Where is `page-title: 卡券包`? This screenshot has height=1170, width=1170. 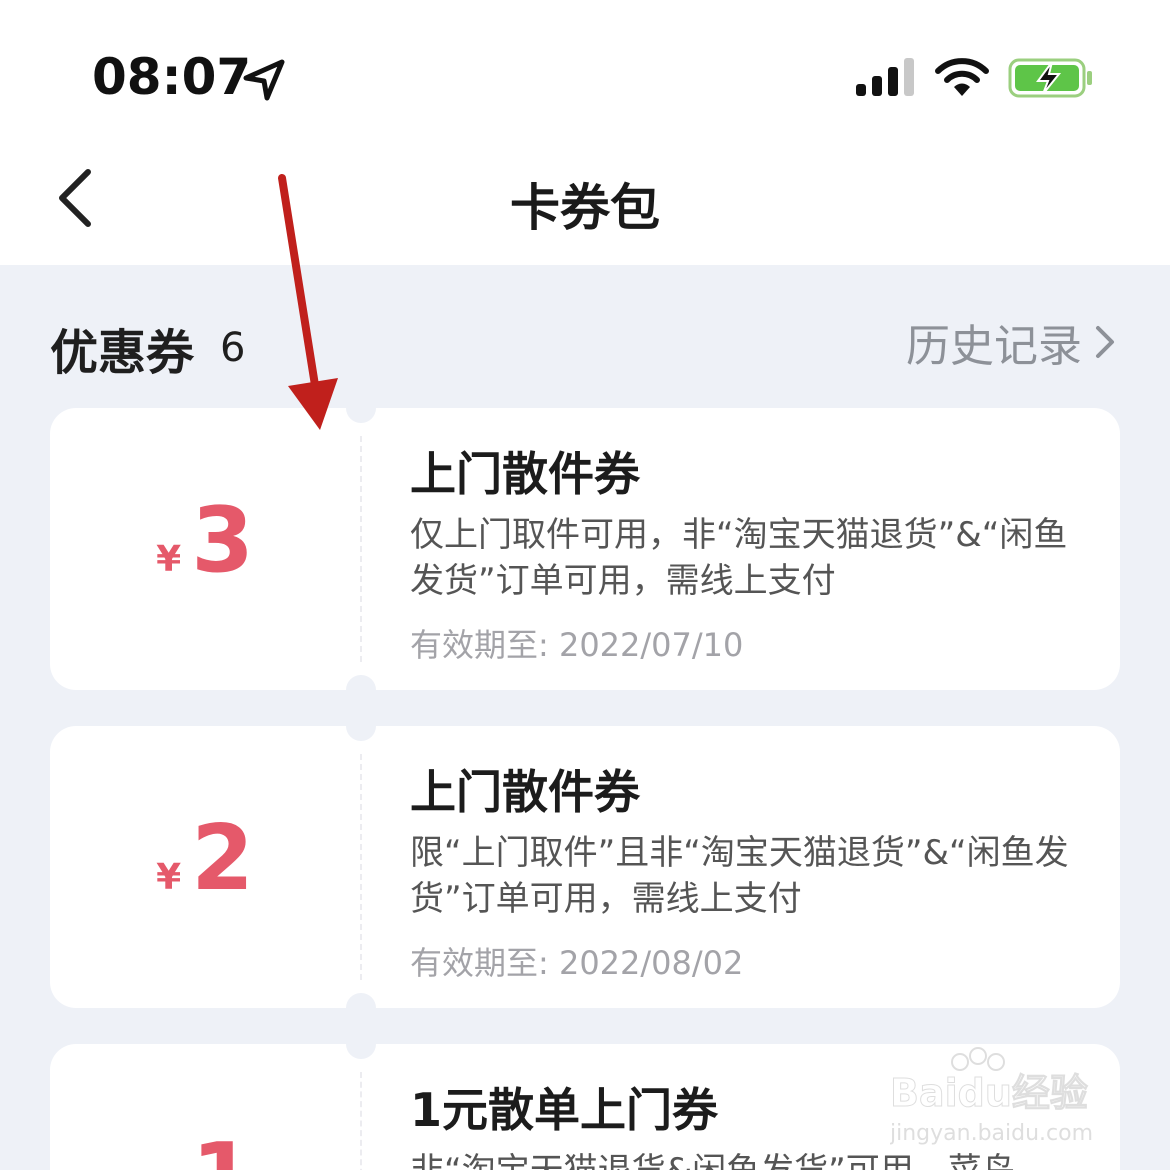 page-title: 卡券包 is located at coordinates (585, 208).